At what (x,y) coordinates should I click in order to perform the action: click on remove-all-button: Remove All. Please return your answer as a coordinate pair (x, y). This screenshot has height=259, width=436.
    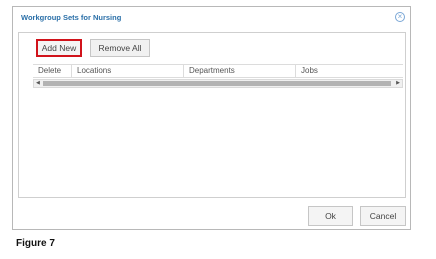
    Looking at the image, I should click on (120, 48).